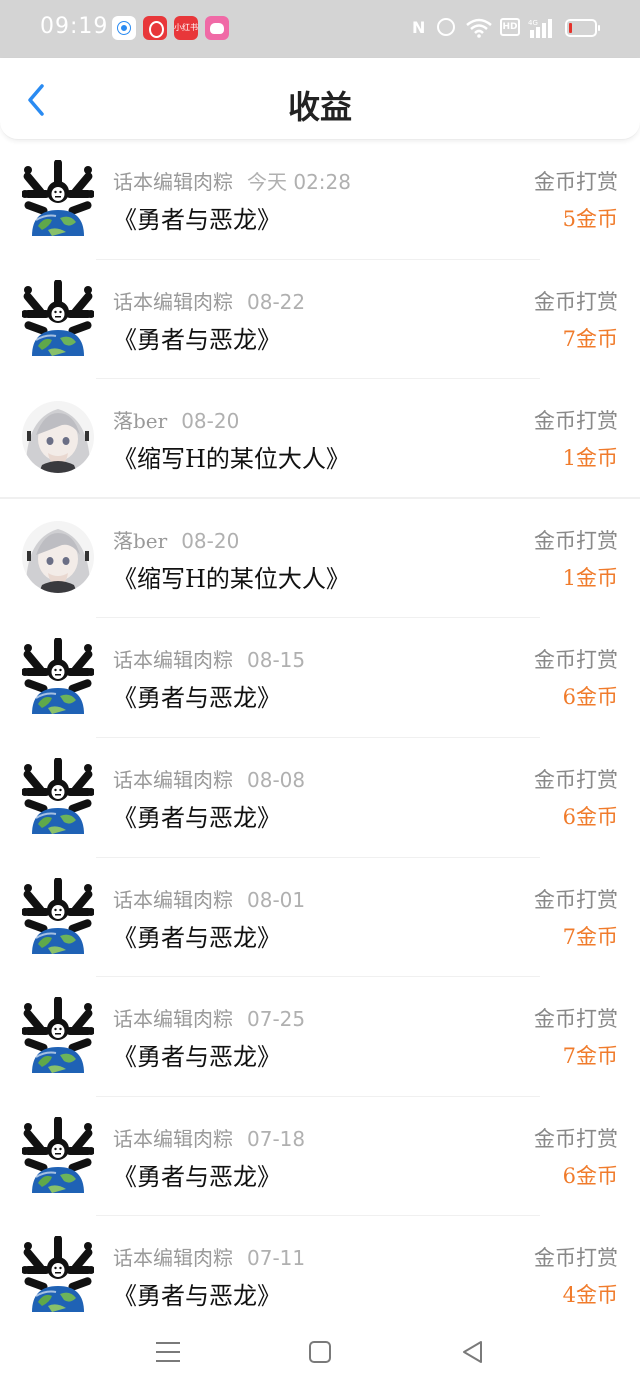  What do you see at coordinates (590, 1295) in the screenshot?
I see `reward-amount: 4金币` at bounding box center [590, 1295].